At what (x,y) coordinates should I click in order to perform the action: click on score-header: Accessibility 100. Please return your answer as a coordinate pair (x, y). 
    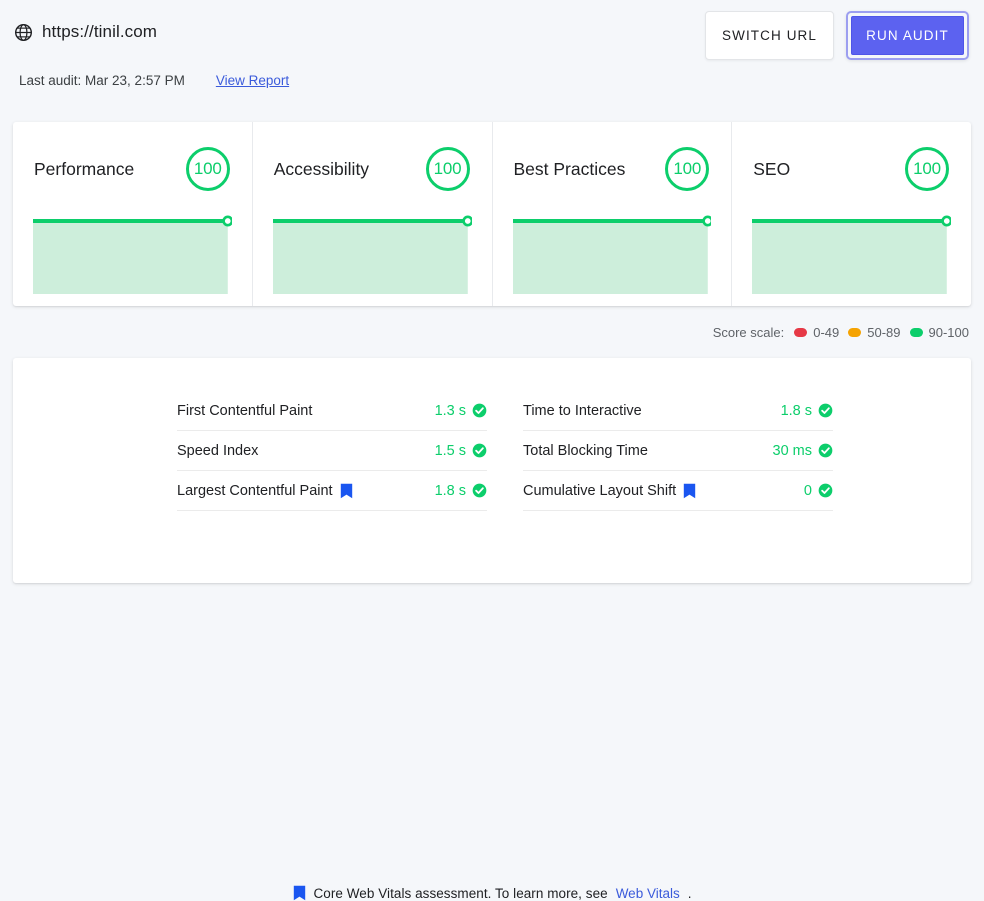
    Looking at the image, I should click on (372, 169).